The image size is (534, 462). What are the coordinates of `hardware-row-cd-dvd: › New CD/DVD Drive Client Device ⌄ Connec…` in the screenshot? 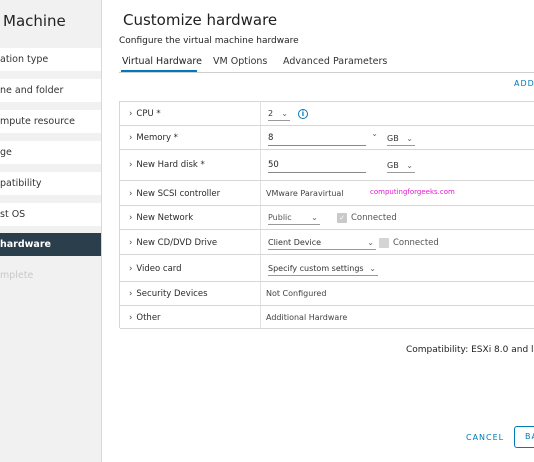 It's located at (327, 242).